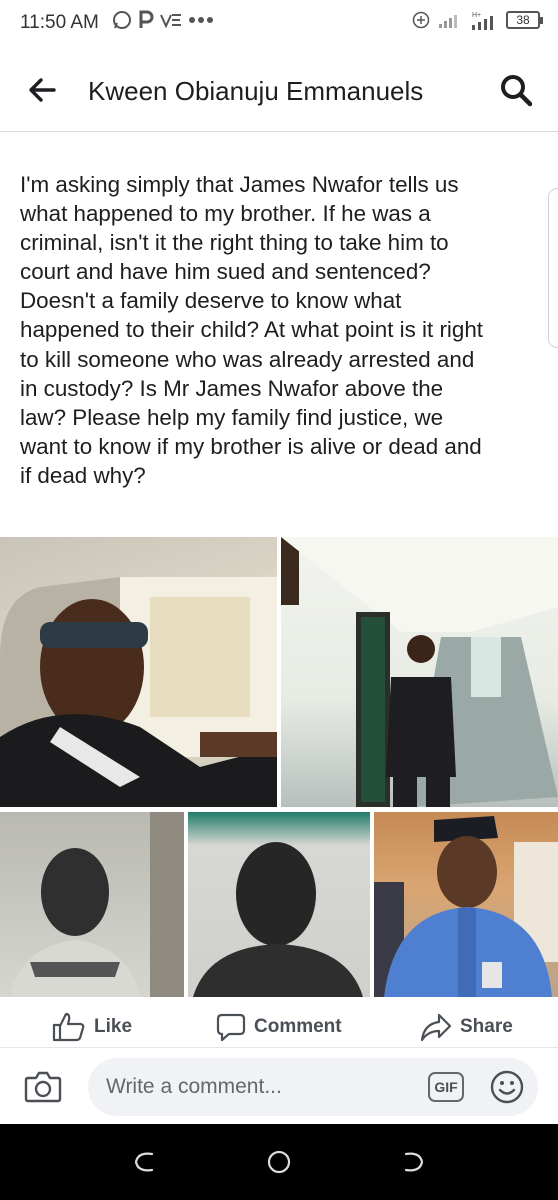 Image resolution: width=558 pixels, height=1200 pixels. I want to click on signal-h-plus-icon: H+, so click(482, 21).